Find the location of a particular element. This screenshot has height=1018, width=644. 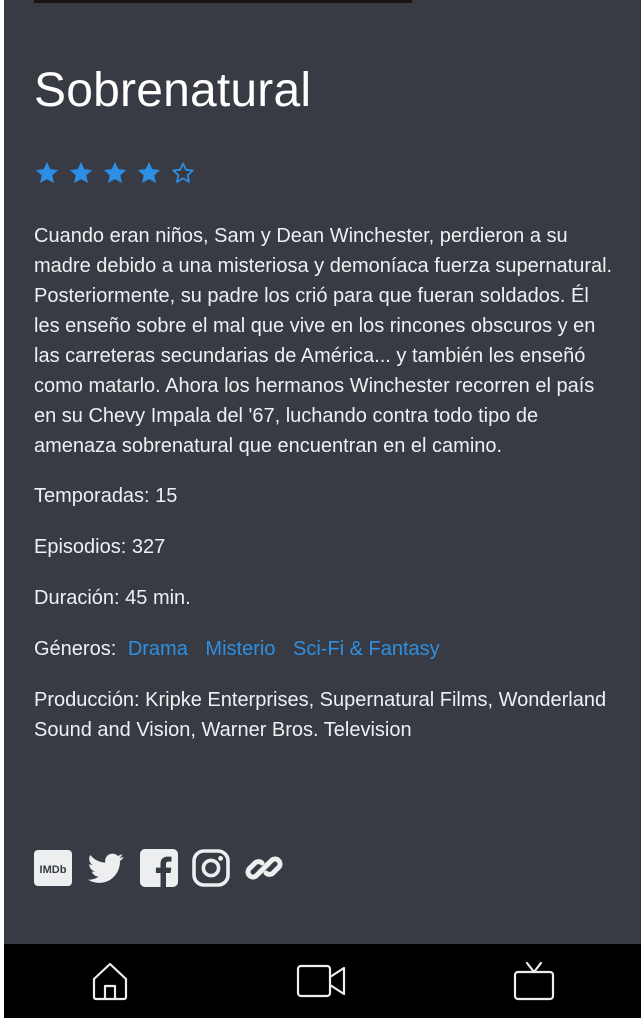

home-icon is located at coordinates (110, 981).